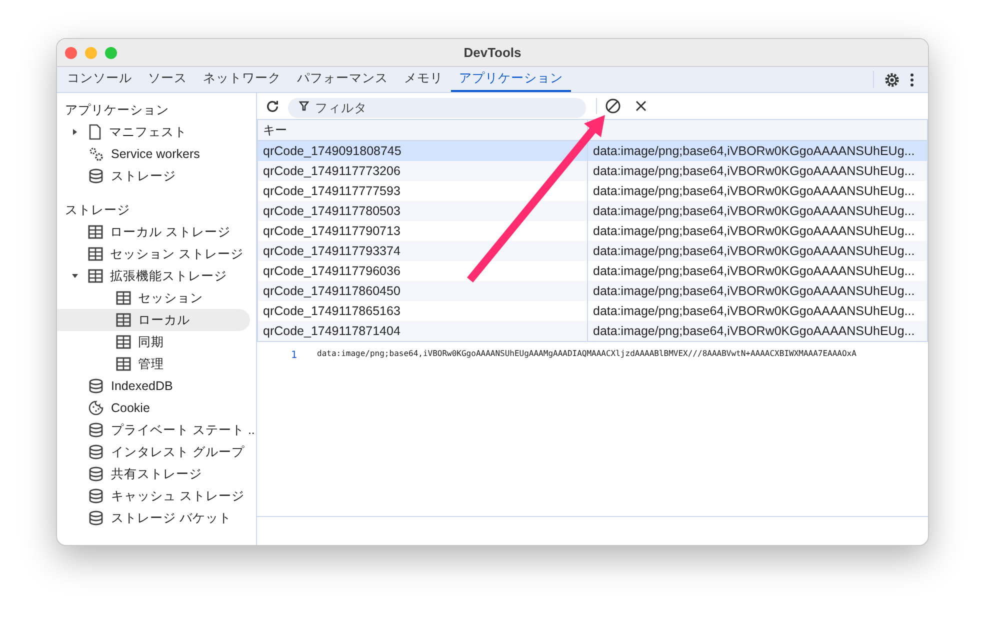 The image size is (985, 621). I want to click on sidebar-item: 同期, so click(153, 342).